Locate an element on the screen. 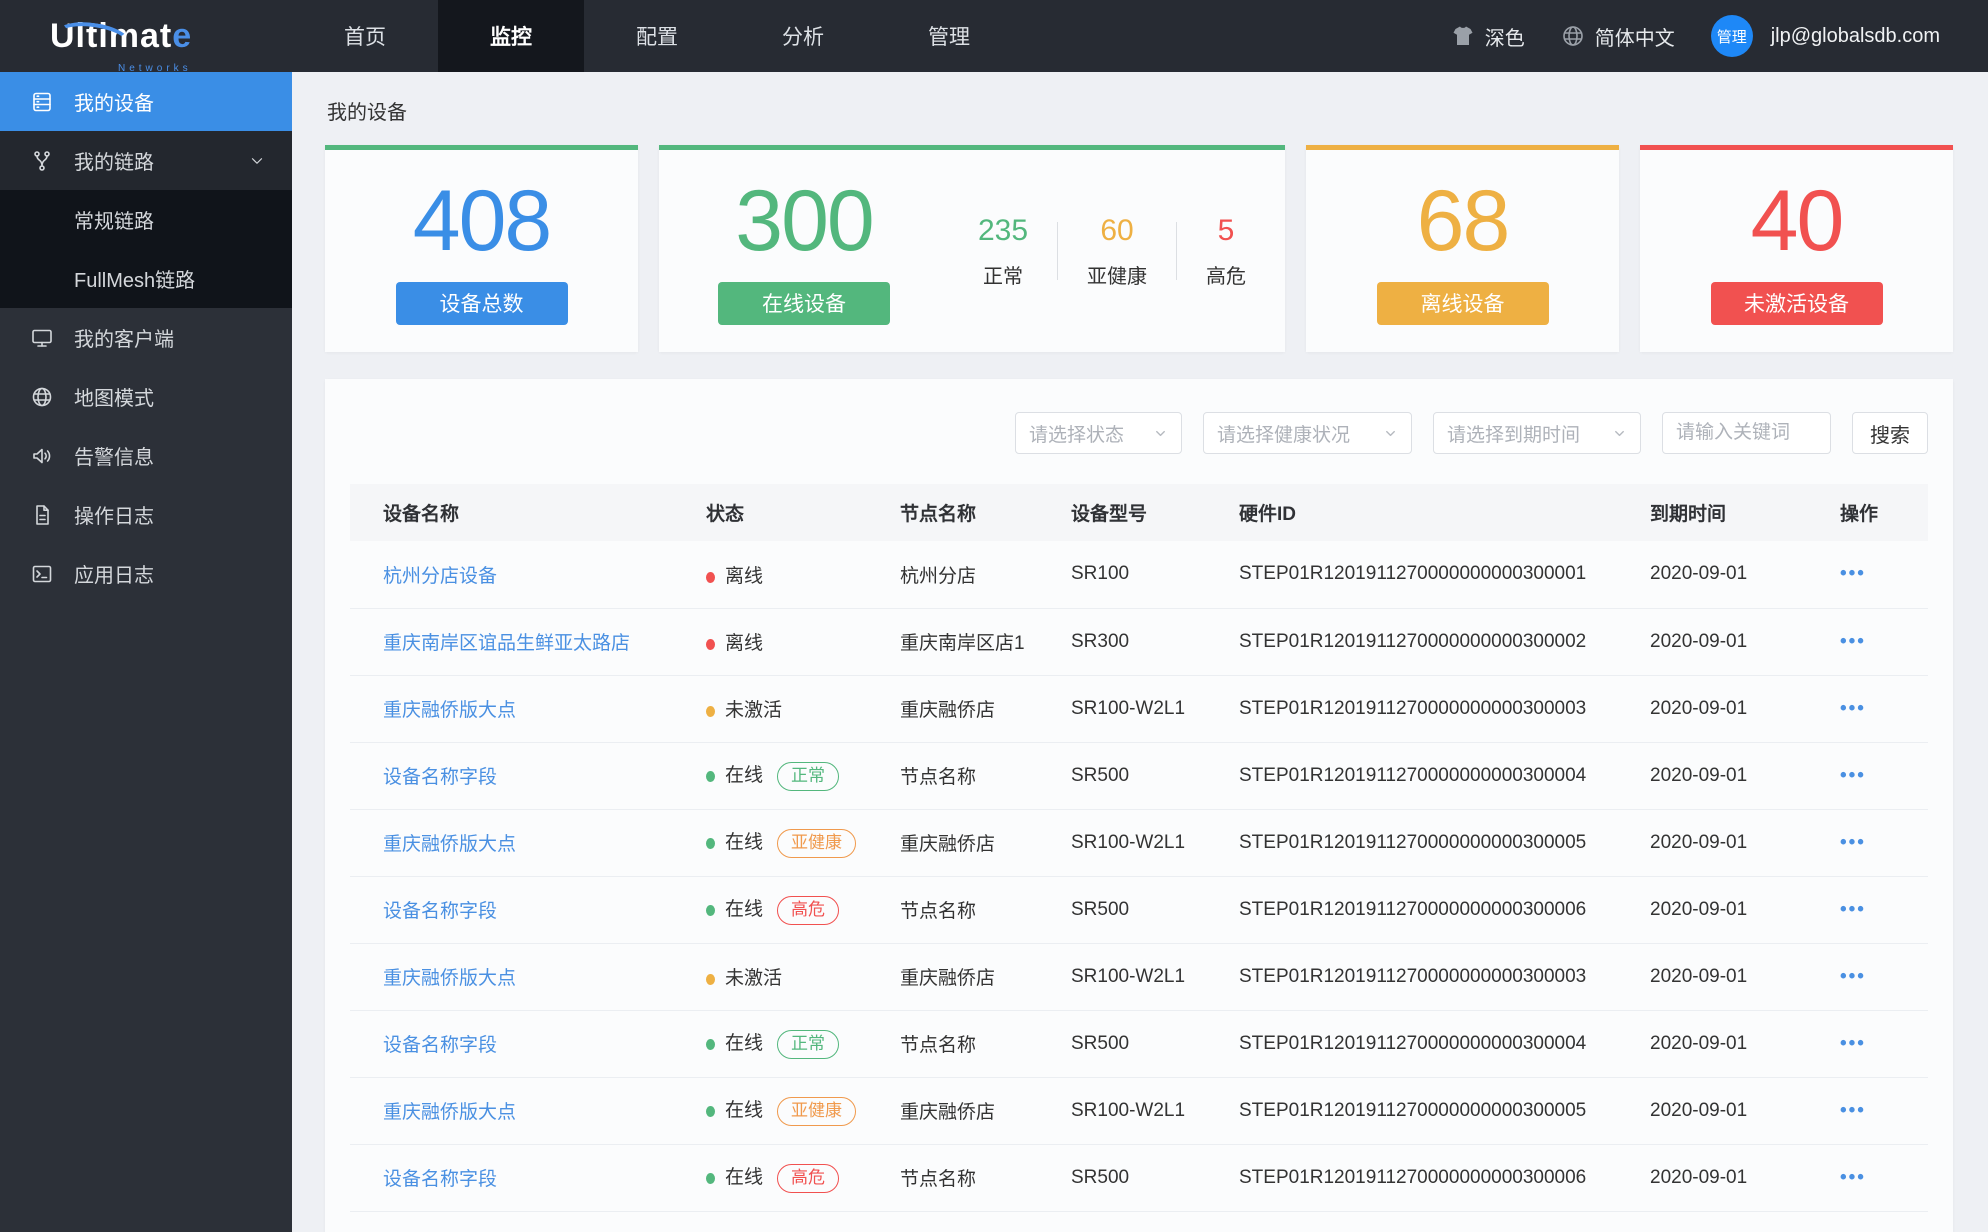  inactive-devices-value: 40 is located at coordinates (1797, 220).